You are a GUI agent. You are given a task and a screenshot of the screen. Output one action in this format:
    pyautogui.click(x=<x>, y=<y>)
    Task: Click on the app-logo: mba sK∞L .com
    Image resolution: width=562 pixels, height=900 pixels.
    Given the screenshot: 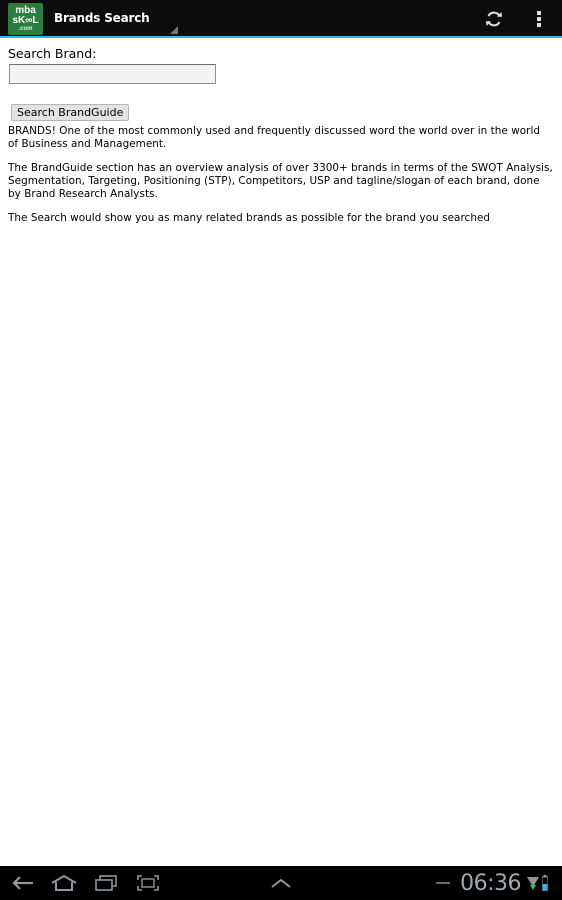 What is the action you would take?
    pyautogui.click(x=25, y=19)
    